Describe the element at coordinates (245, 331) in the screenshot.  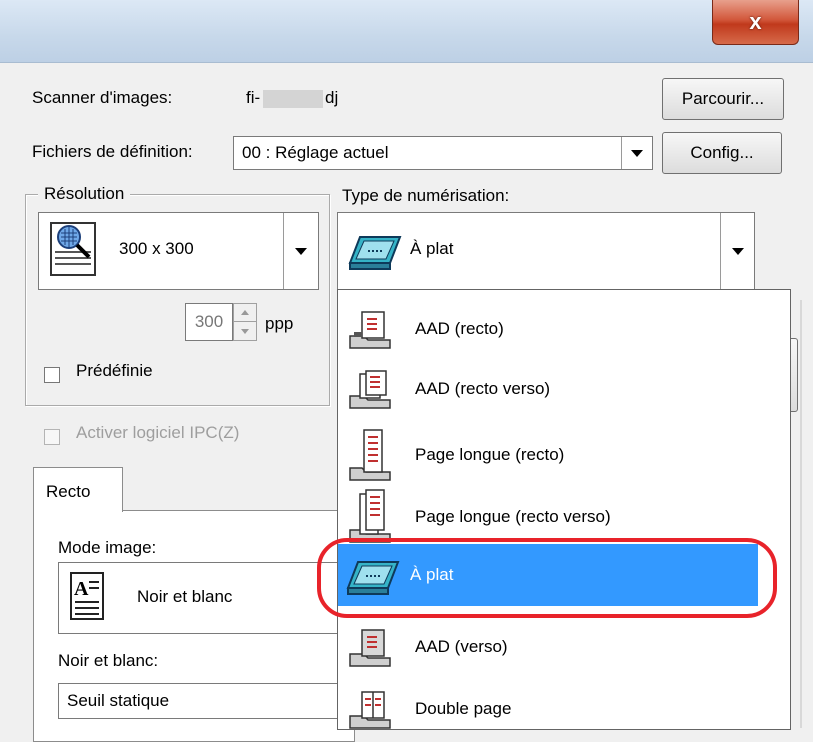
I see `stepper-down-icon` at that location.